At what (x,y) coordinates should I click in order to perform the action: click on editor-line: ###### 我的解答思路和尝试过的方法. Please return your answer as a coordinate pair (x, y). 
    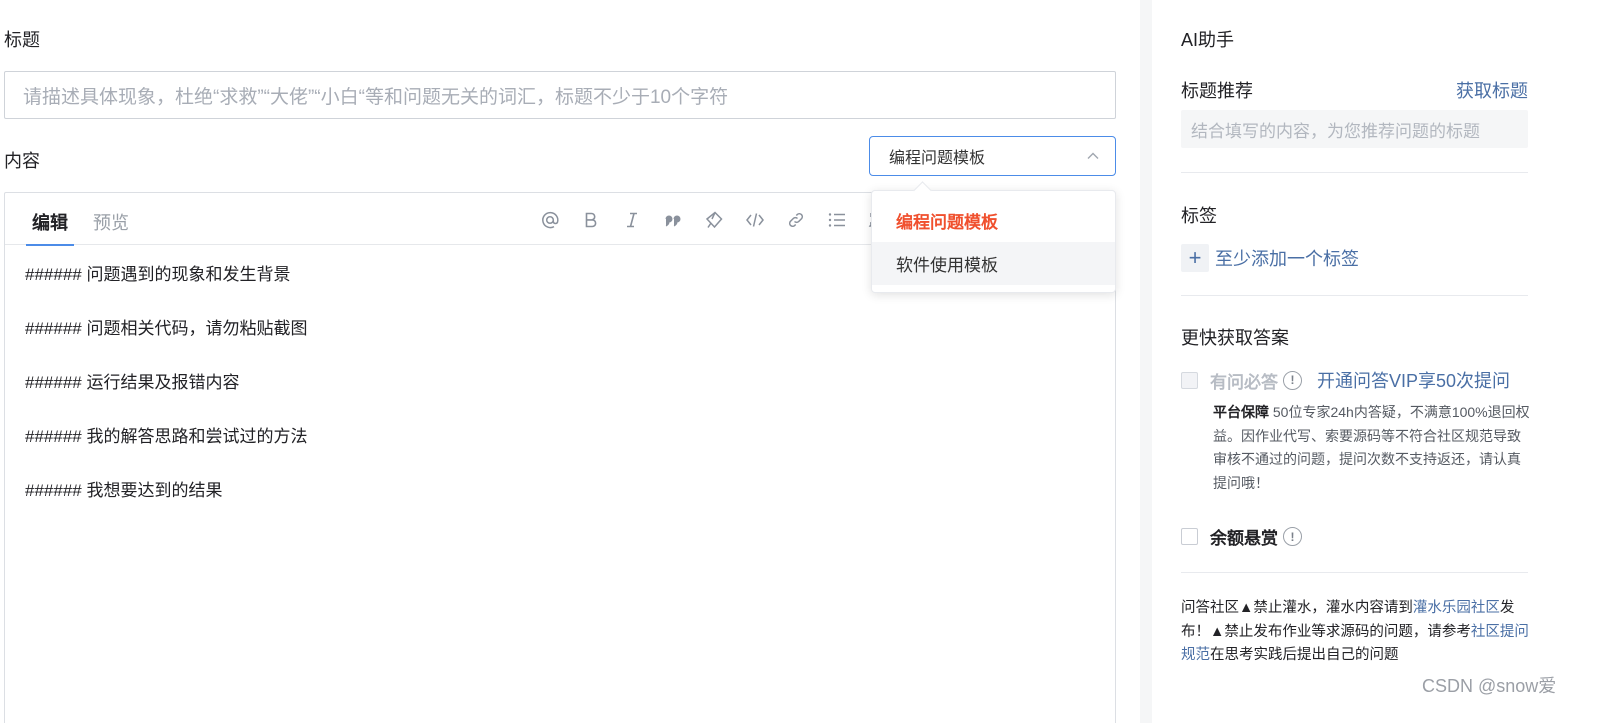
    Looking at the image, I should click on (166, 436).